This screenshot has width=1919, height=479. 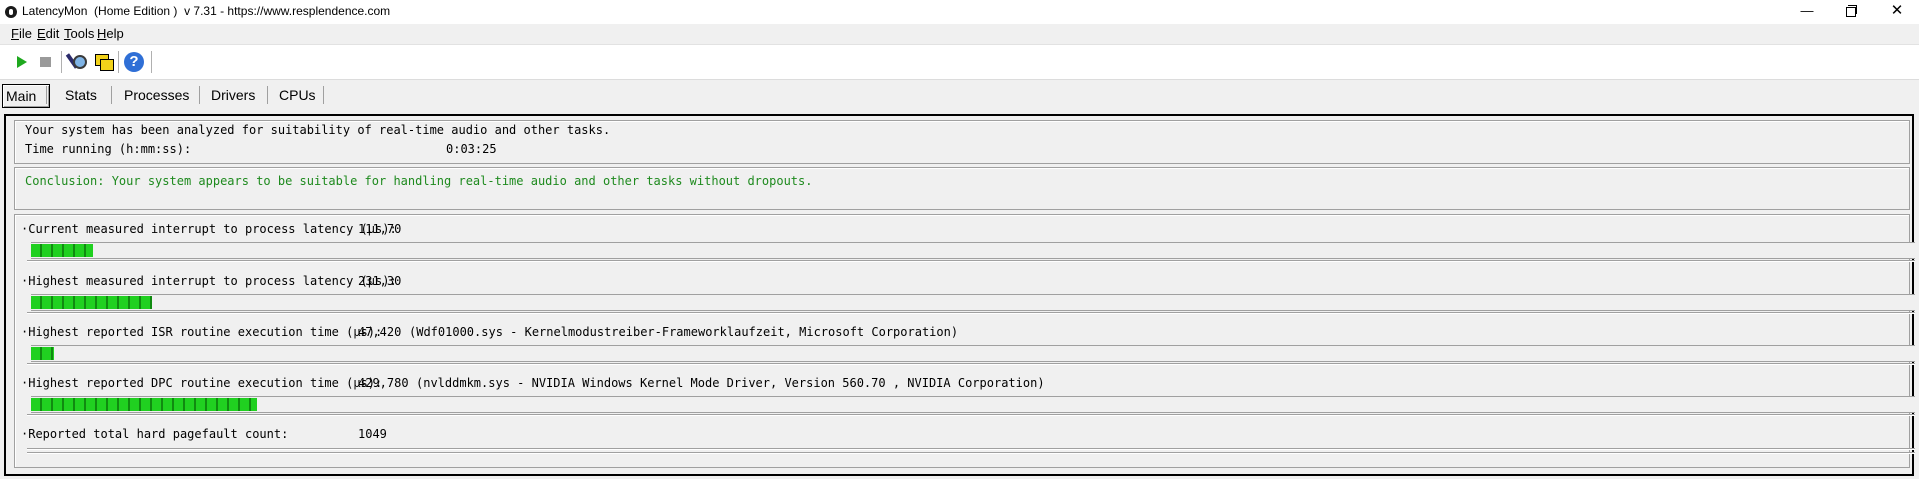 What do you see at coordinates (79, 33) in the screenshot?
I see `menu-tools: Tools` at bounding box center [79, 33].